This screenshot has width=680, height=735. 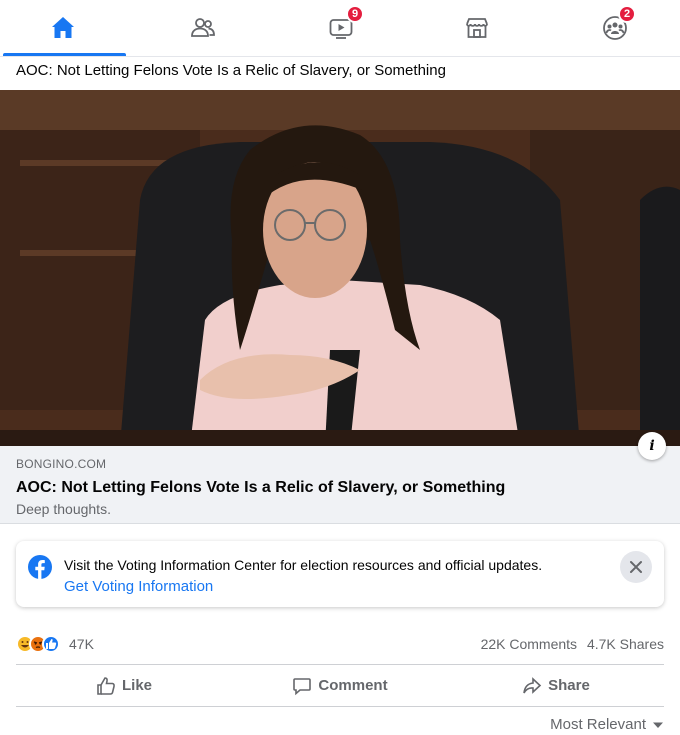 I want to click on share-label: Share, so click(x=569, y=685).